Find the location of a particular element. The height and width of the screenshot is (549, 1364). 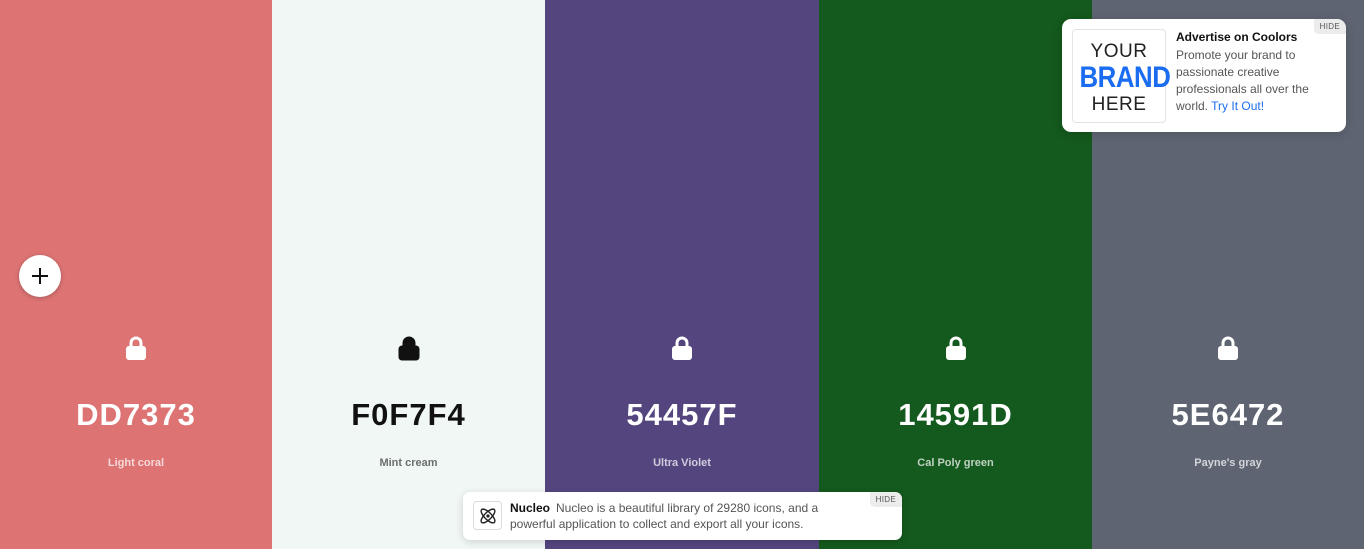

hex-code: 5E6472 is located at coordinates (1228, 415).